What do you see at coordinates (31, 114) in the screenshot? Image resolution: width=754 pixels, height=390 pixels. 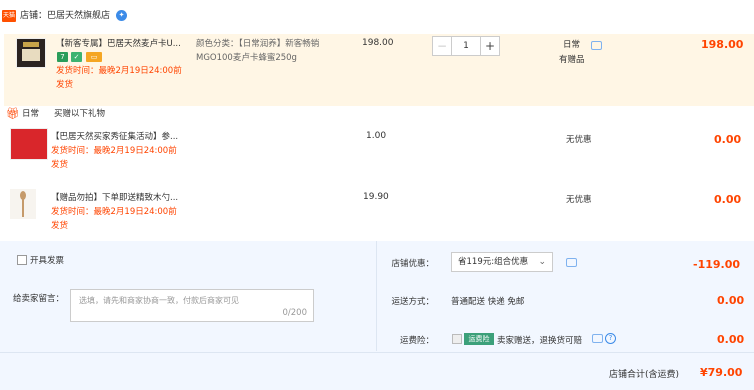 I see `gift-tag: 日常` at bounding box center [31, 114].